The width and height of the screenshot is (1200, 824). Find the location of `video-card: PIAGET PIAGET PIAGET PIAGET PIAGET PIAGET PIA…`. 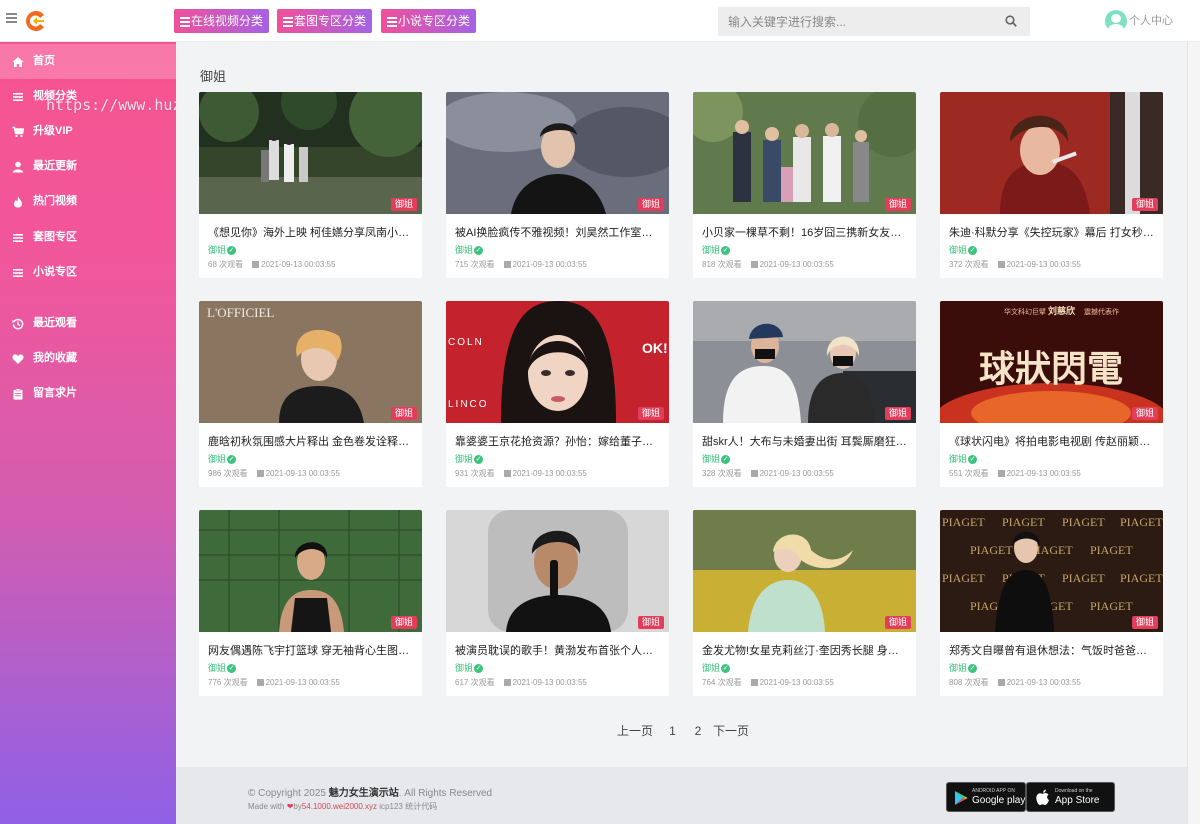

video-card: PIAGET PIAGET PIAGET PIAGET PIAGET PIAGET PIA… is located at coordinates (1051, 603).